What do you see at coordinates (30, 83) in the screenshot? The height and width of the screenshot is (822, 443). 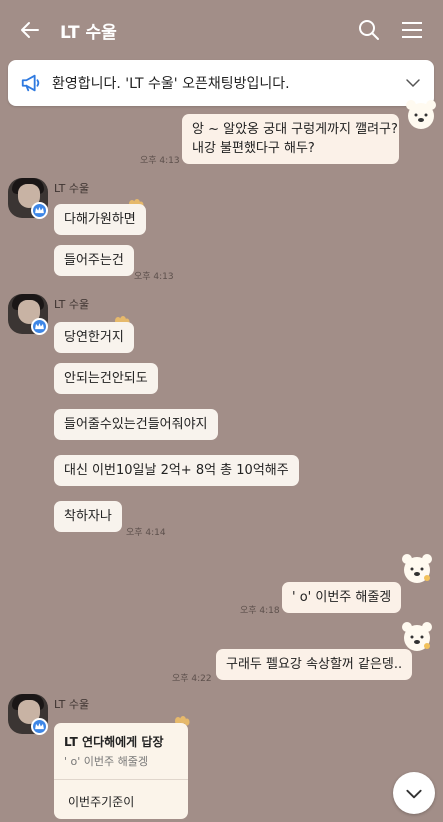 I see `megaphone-icon` at bounding box center [30, 83].